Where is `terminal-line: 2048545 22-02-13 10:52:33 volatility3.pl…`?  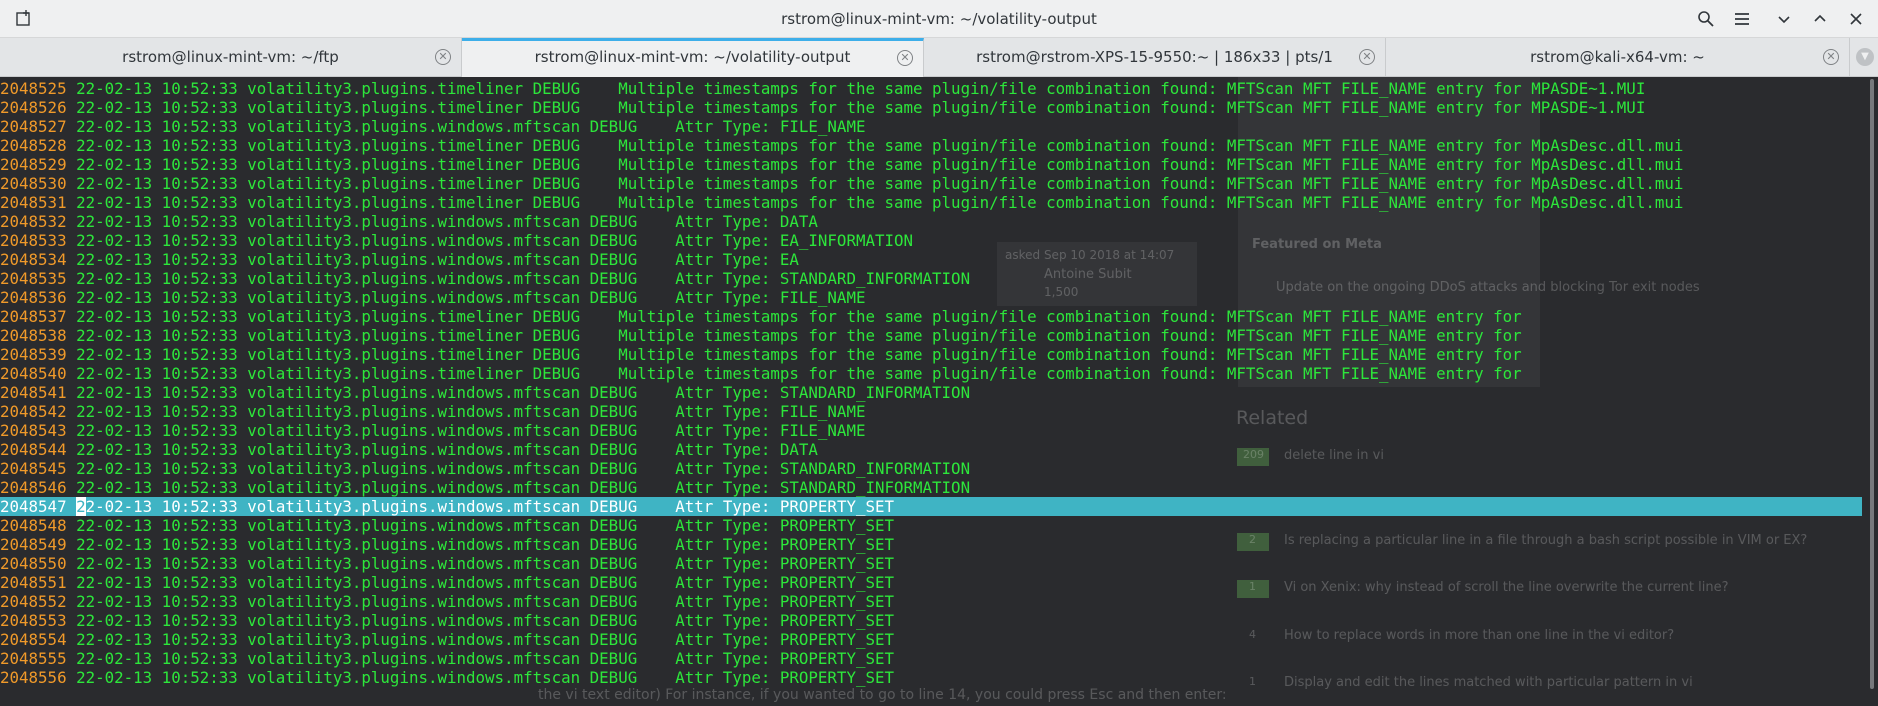
terminal-line: 2048545 22-02-13 10:52:33 volatility3.pl… is located at coordinates (931, 468).